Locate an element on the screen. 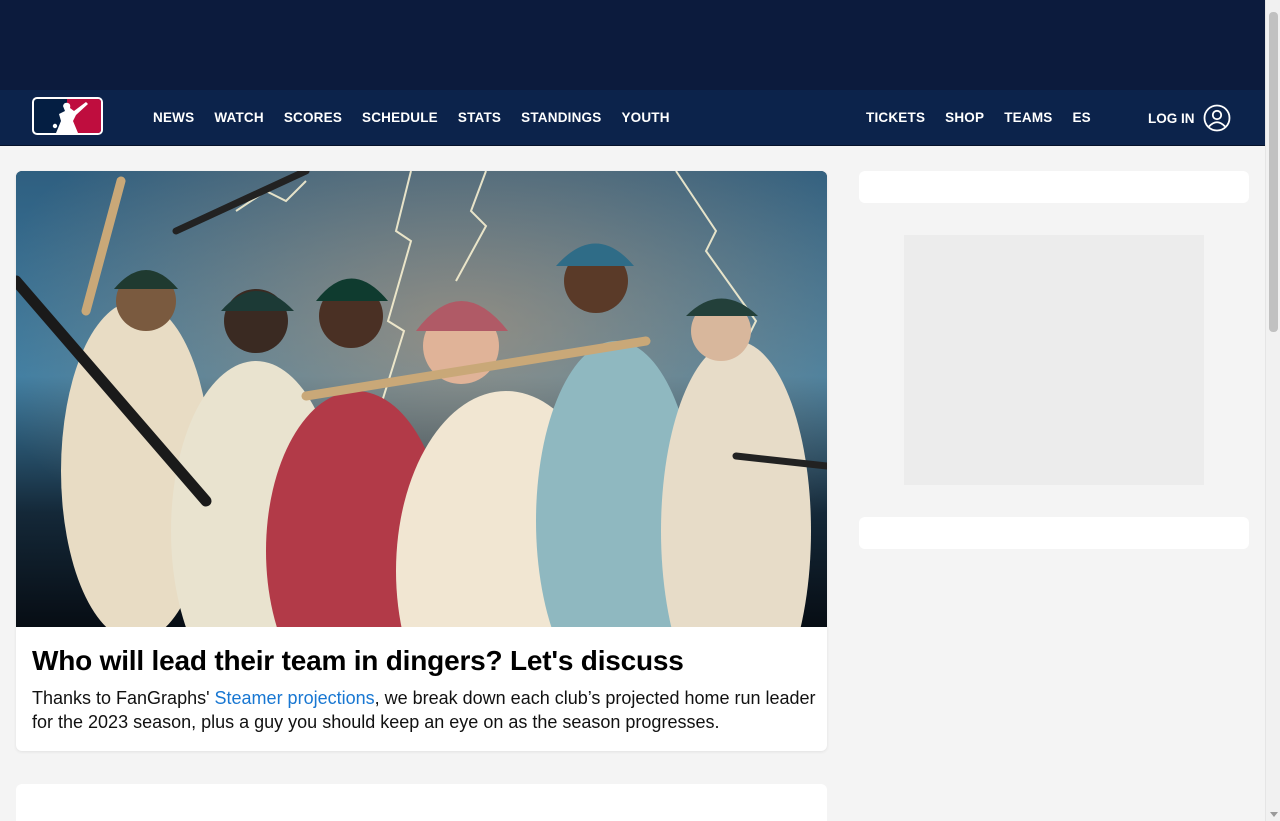 The height and width of the screenshot is (821, 1280). nav-youth: YOUTH is located at coordinates (645, 118).